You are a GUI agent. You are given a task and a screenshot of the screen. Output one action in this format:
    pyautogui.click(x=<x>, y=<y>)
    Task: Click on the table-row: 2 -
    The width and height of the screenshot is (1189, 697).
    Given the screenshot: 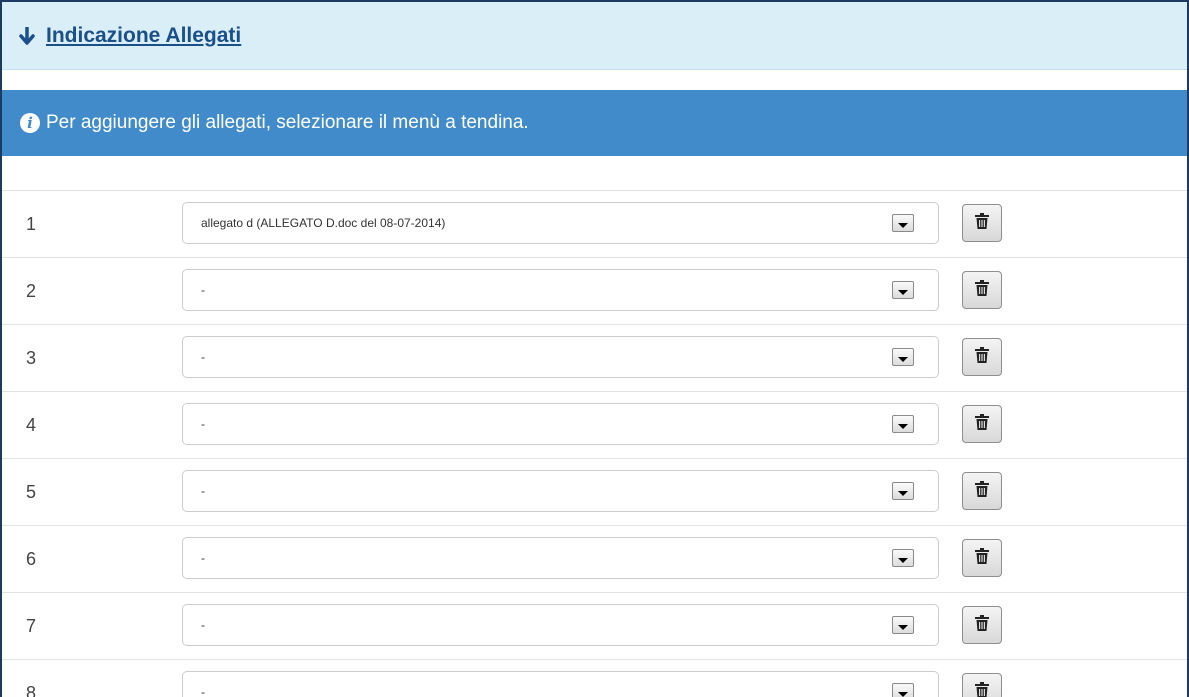 What is the action you would take?
    pyautogui.click(x=594, y=291)
    